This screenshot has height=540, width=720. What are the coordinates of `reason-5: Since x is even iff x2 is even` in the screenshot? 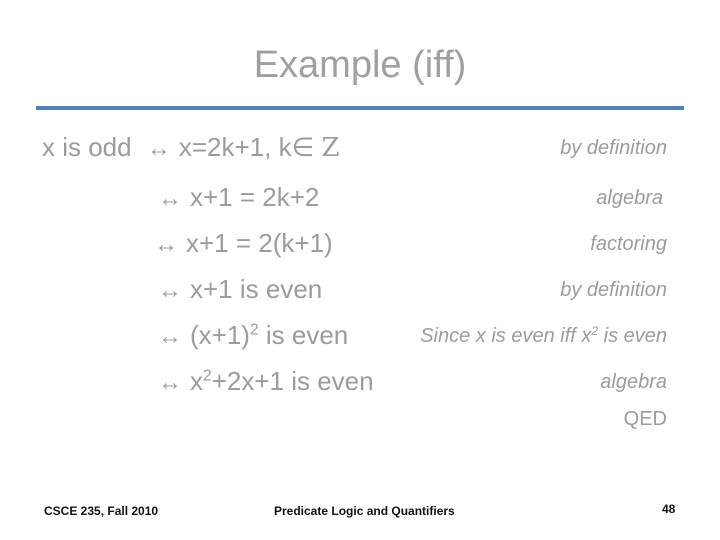 It's located at (543, 336).